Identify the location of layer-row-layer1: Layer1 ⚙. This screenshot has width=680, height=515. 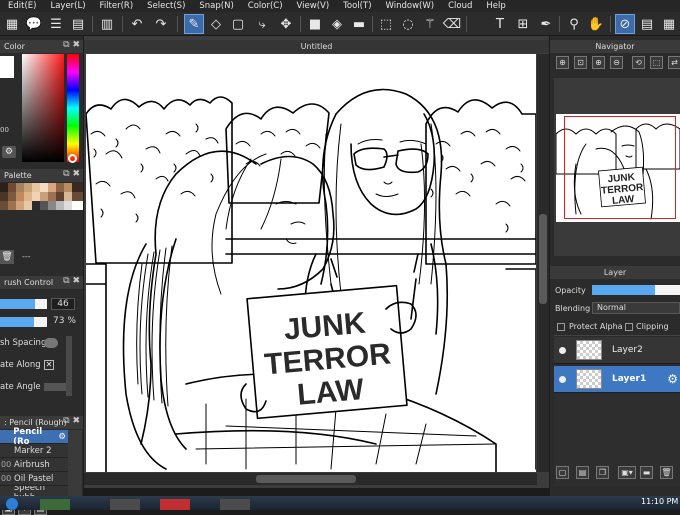
(617, 379).